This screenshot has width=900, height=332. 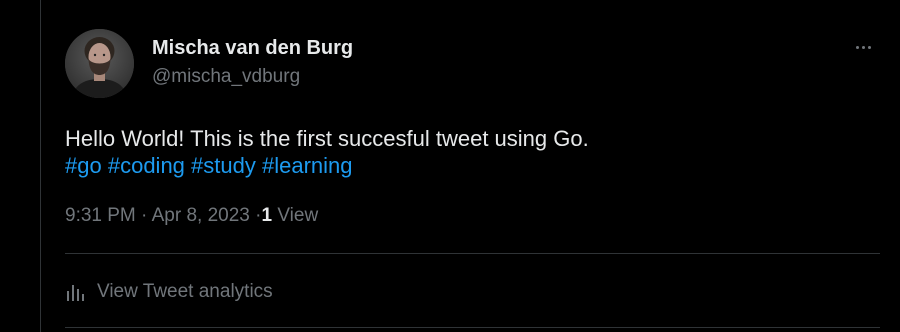 What do you see at coordinates (307, 165) in the screenshot?
I see `hashtag-link: #learning` at bounding box center [307, 165].